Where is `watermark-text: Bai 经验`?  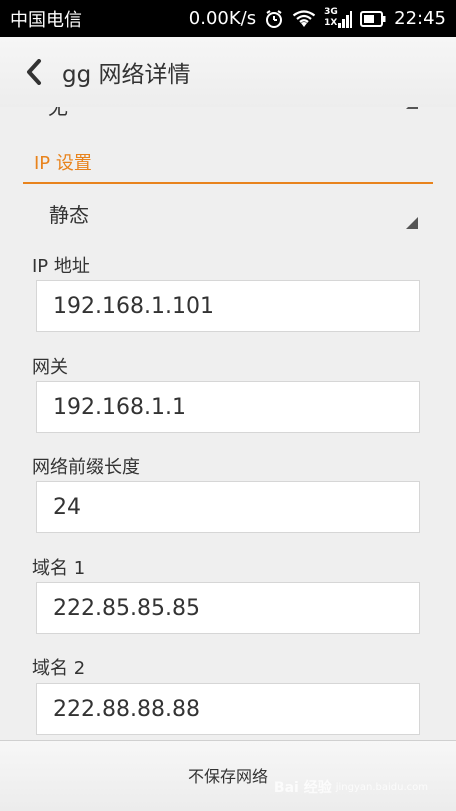 watermark-text: Bai 经验 is located at coordinates (302, 788).